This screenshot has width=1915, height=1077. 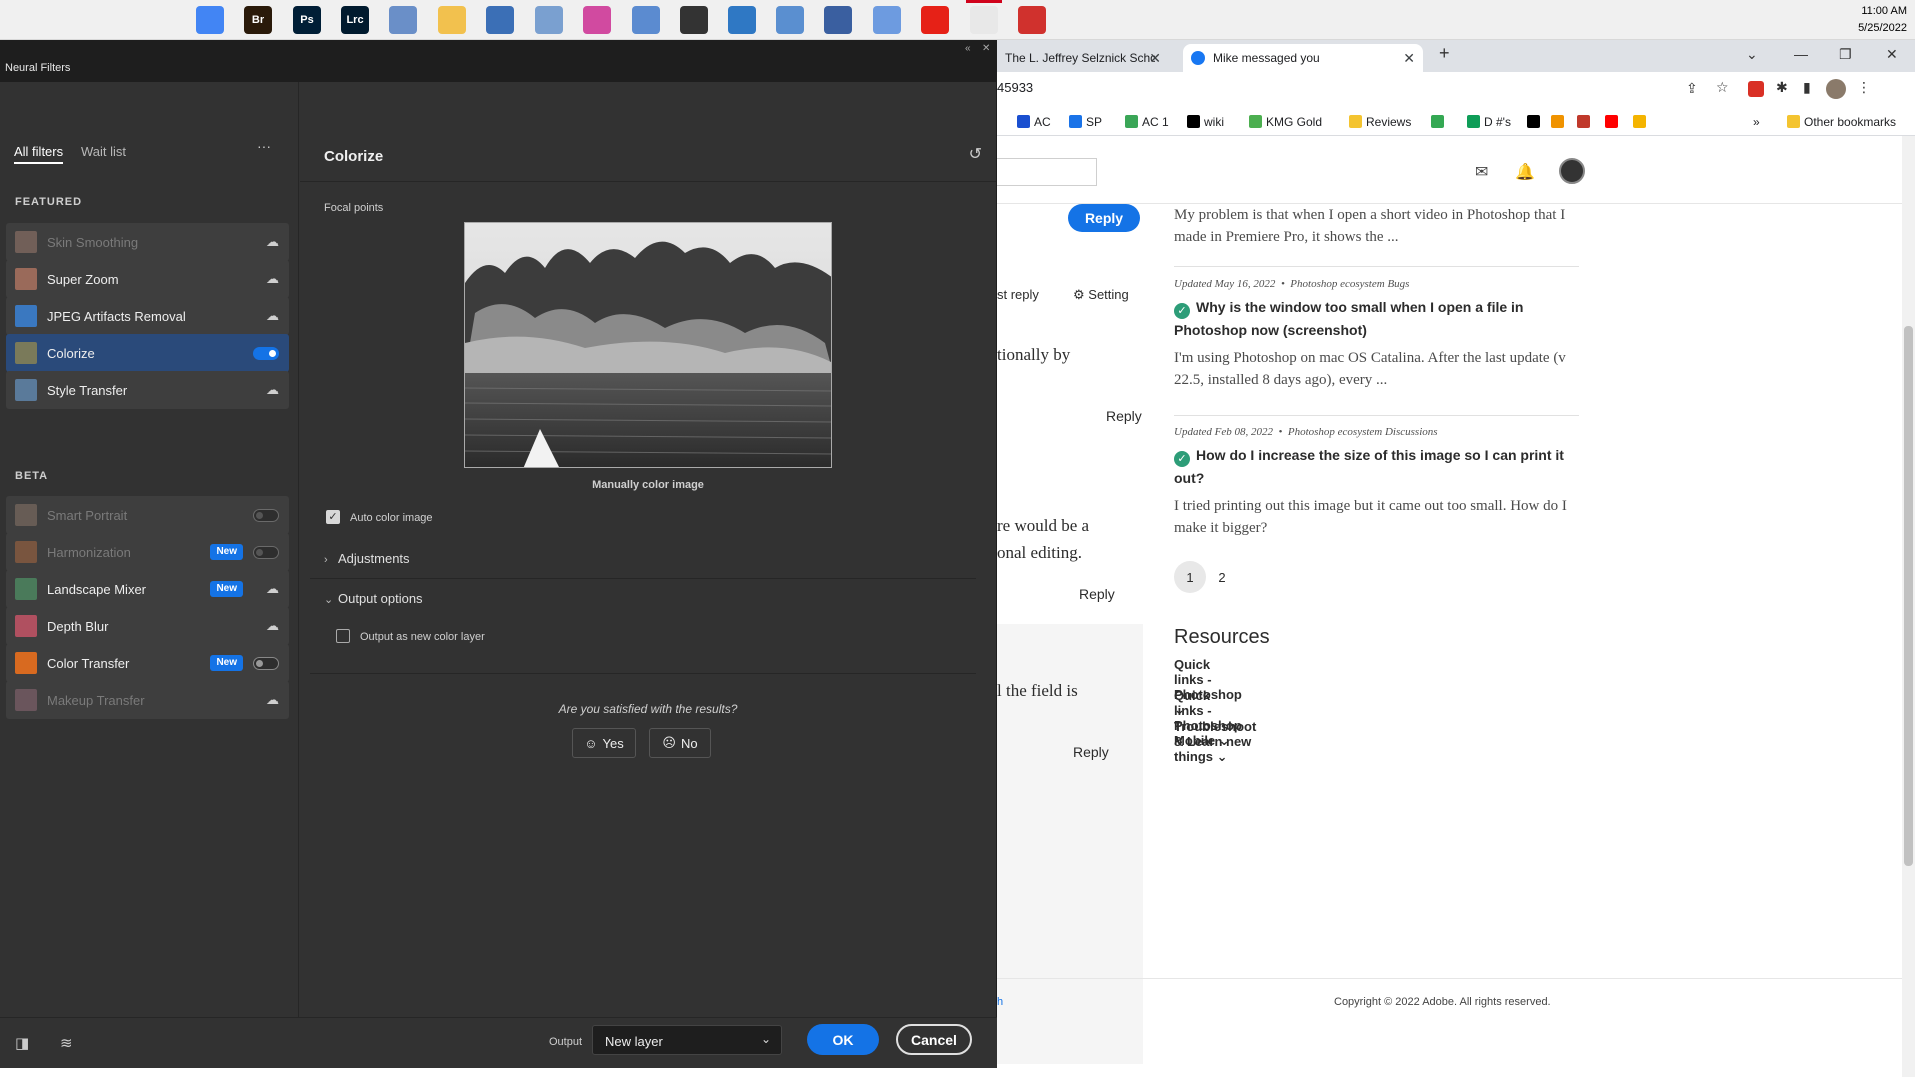 What do you see at coordinates (1756, 89) in the screenshot?
I see `extension-icon` at bounding box center [1756, 89].